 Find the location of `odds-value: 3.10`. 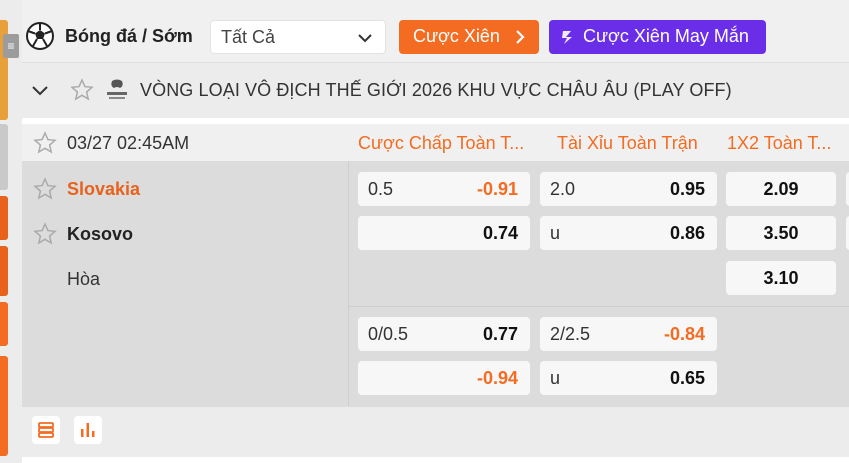

odds-value: 3.10 is located at coordinates (781, 278).